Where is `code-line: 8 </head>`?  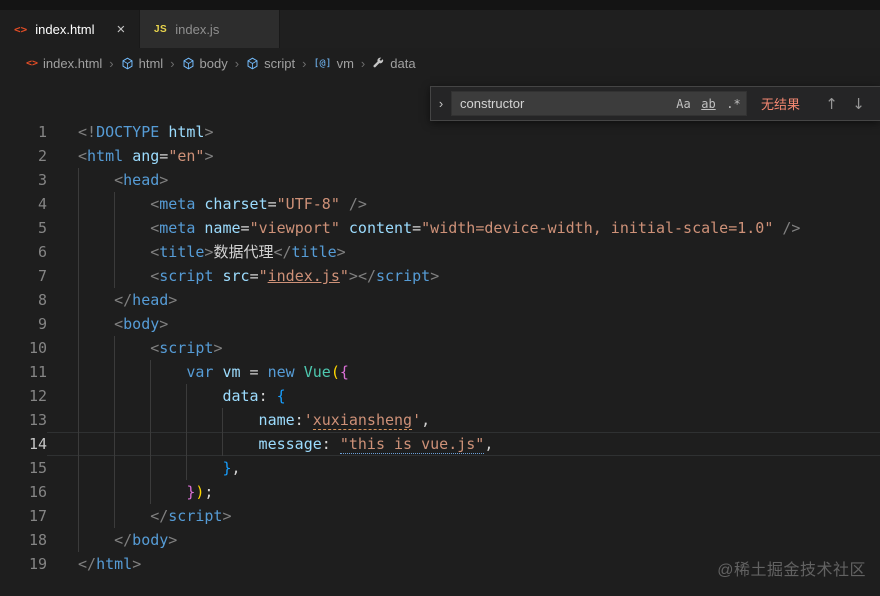
code-line: 8 </head> is located at coordinates (440, 300).